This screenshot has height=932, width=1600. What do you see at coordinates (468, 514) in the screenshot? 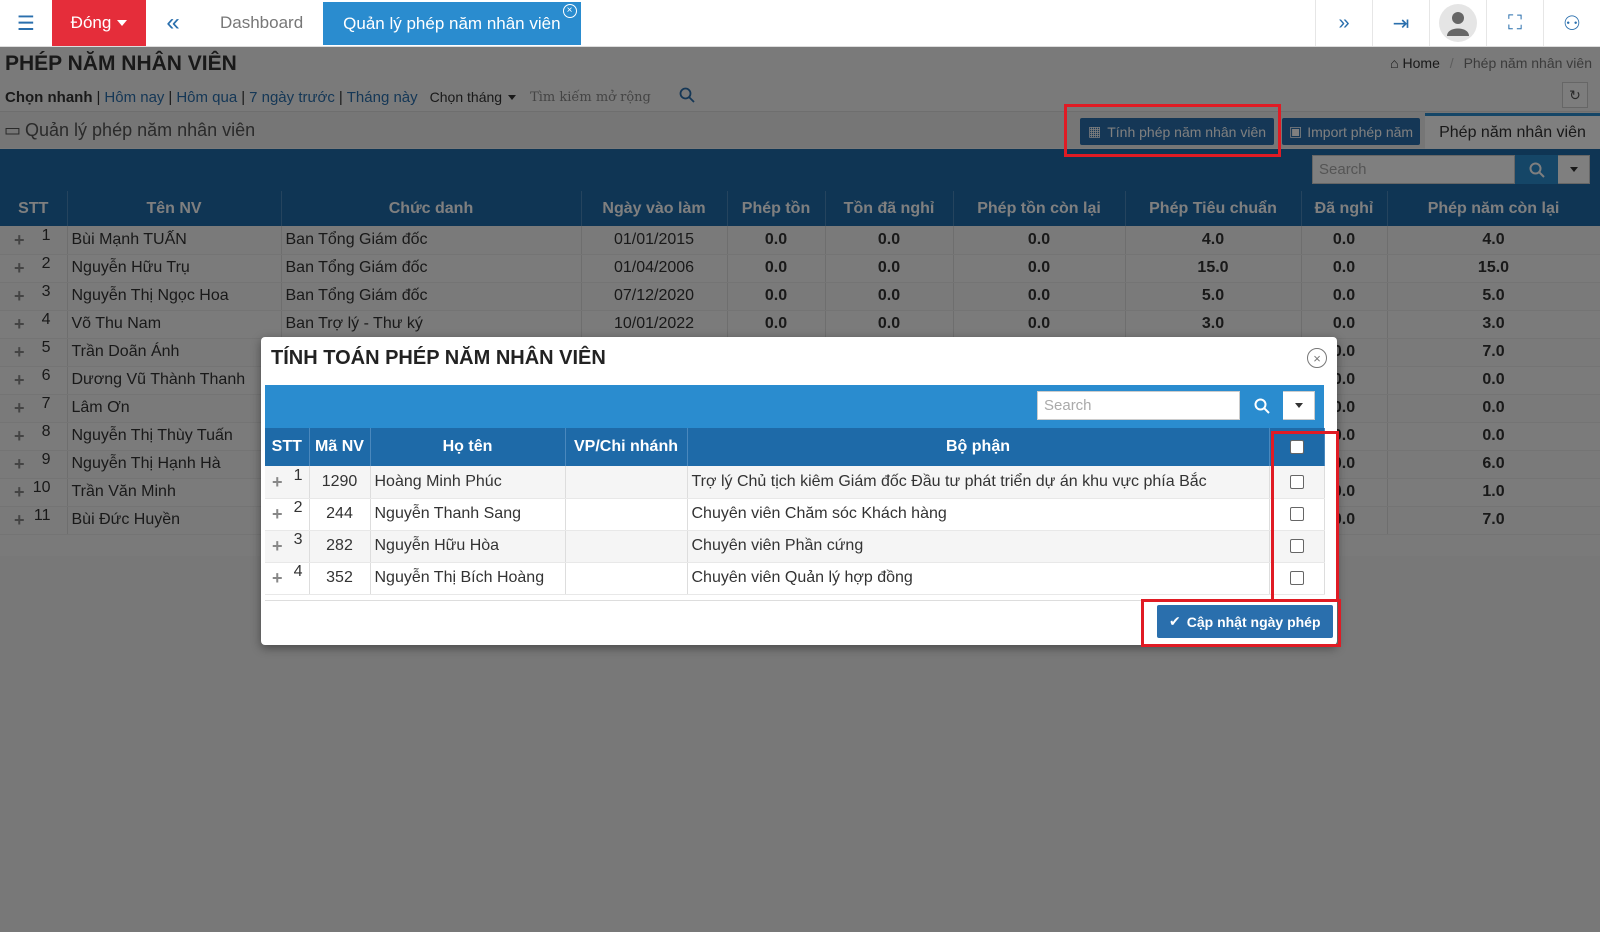
I see `cell-name: Nguyễn Thanh Sang` at bounding box center [468, 514].